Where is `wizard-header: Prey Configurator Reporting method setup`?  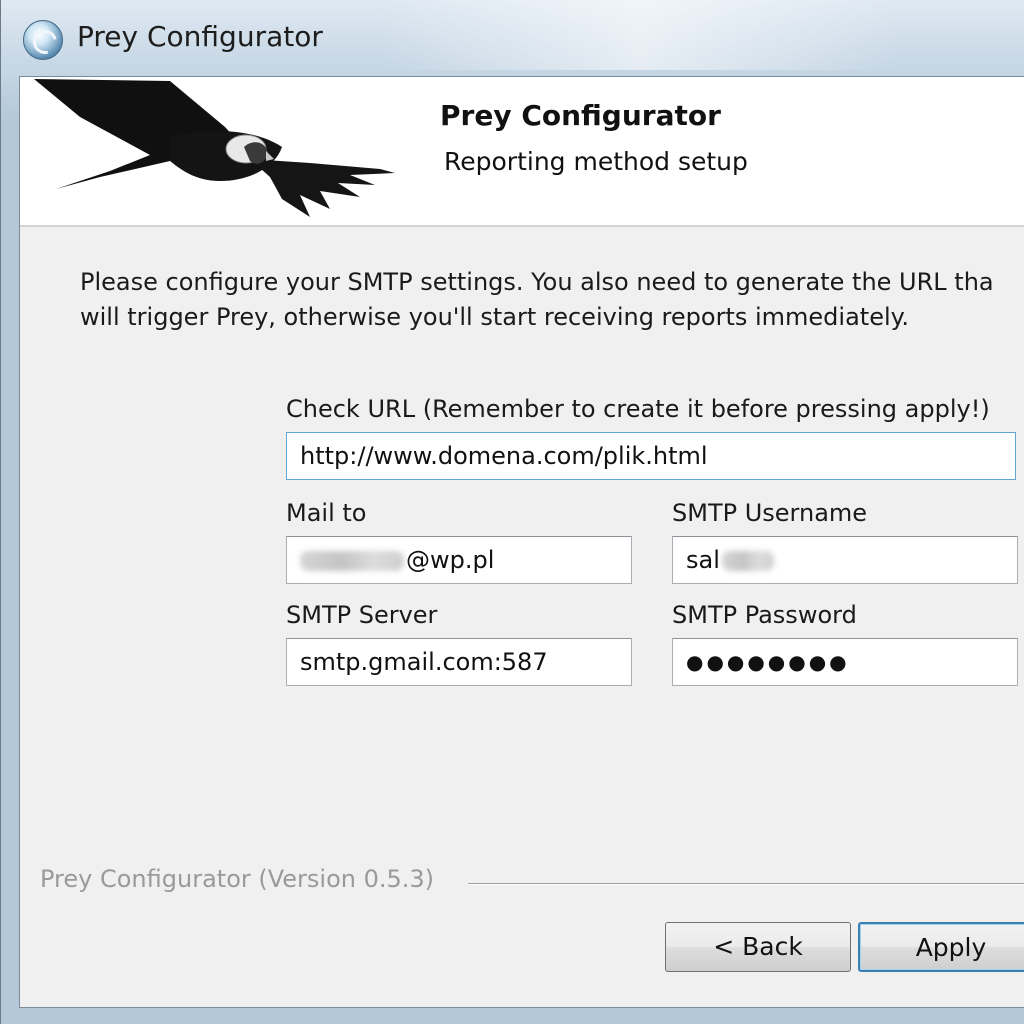
wizard-header: Prey Configurator Reporting method setup is located at coordinates (522, 152).